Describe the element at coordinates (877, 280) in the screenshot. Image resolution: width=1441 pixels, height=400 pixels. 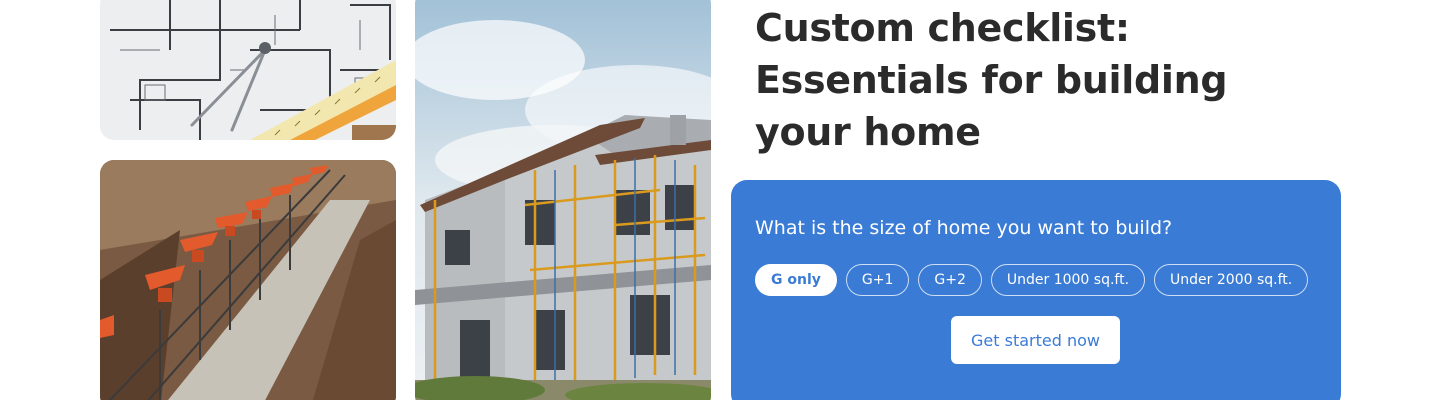
I see `option-g-plus-1: G+1` at that location.